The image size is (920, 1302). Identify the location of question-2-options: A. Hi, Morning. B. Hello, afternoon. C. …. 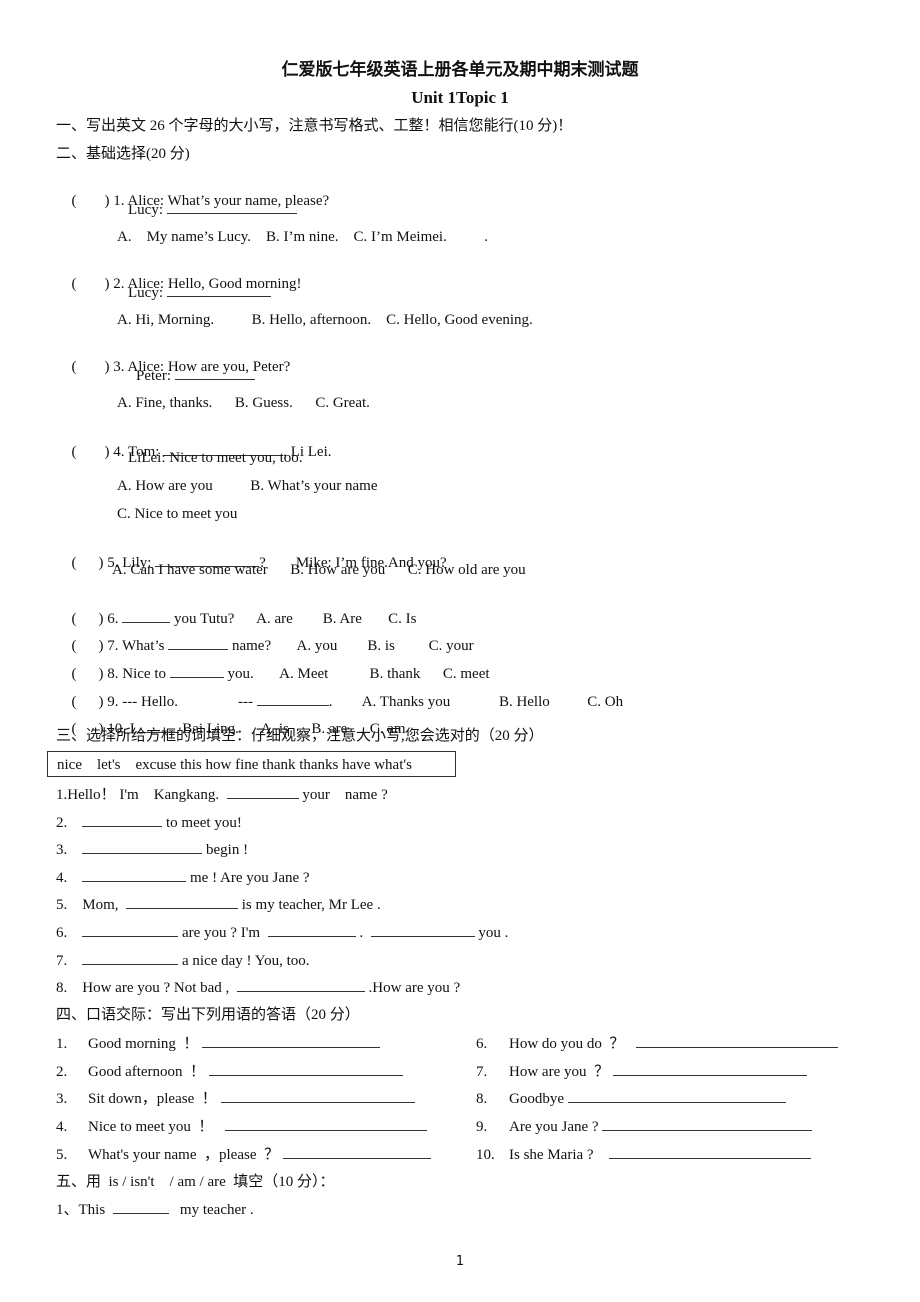
(325, 320).